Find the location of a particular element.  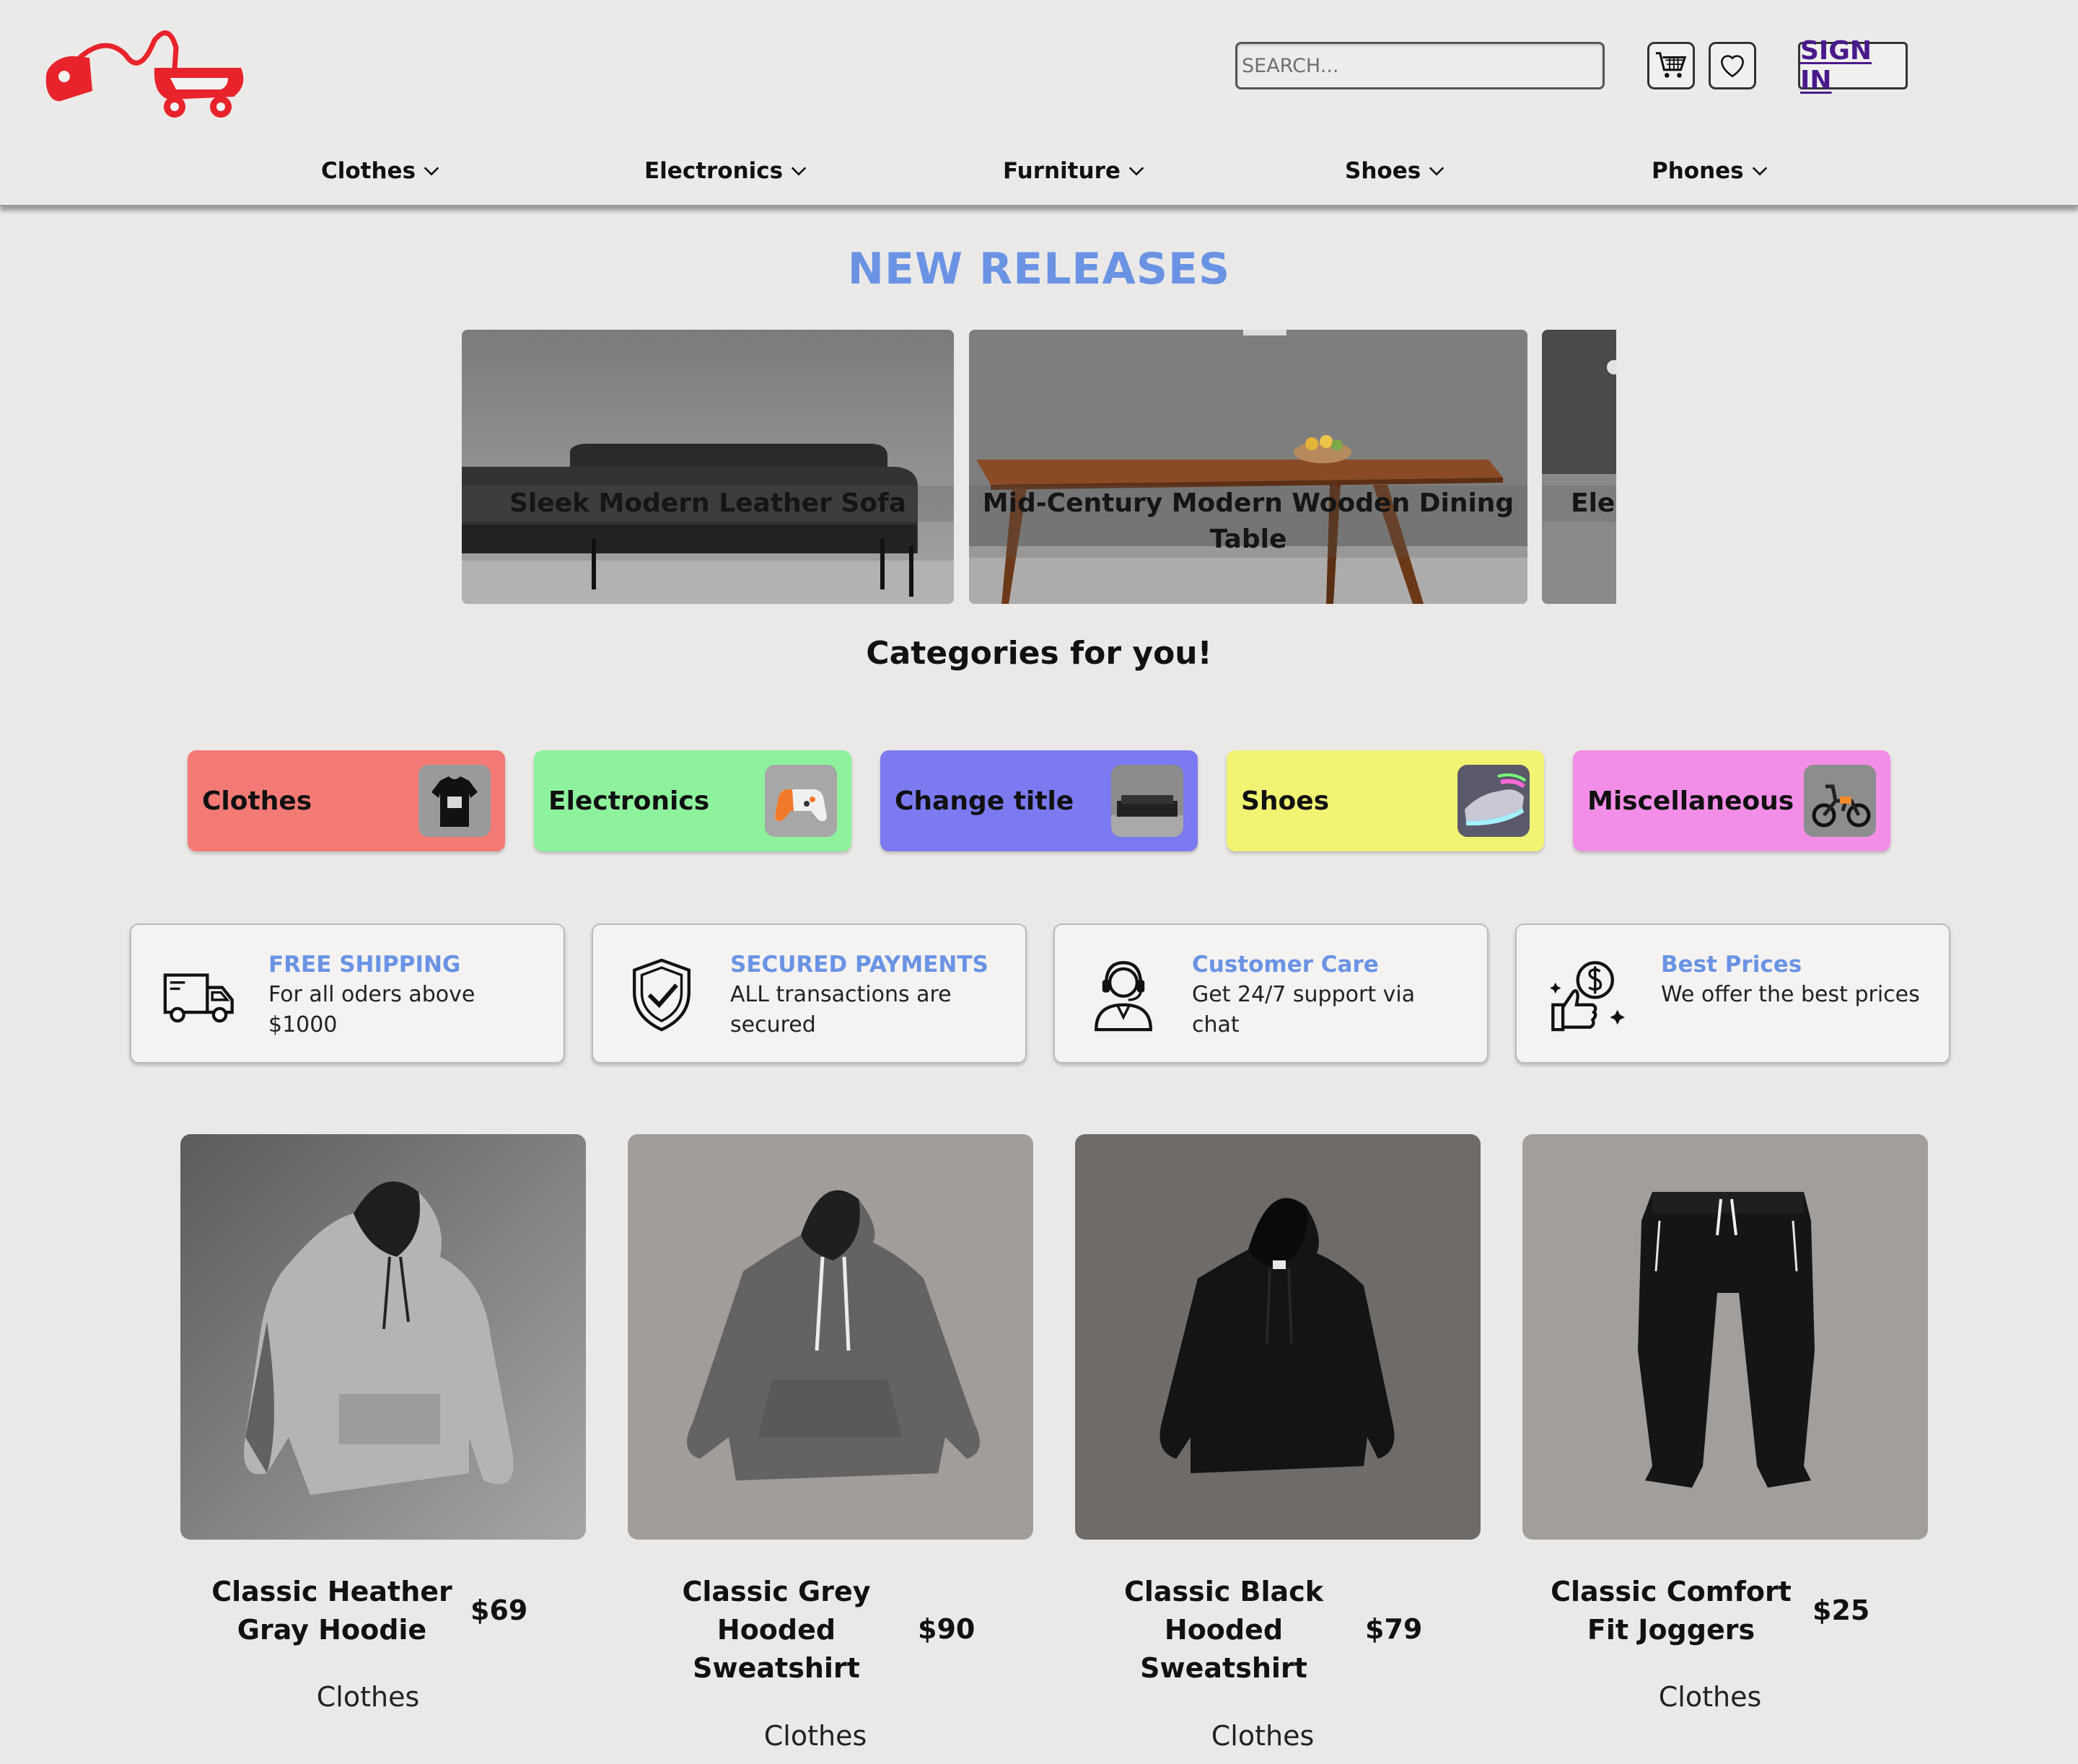

cart-button is located at coordinates (1671, 65).